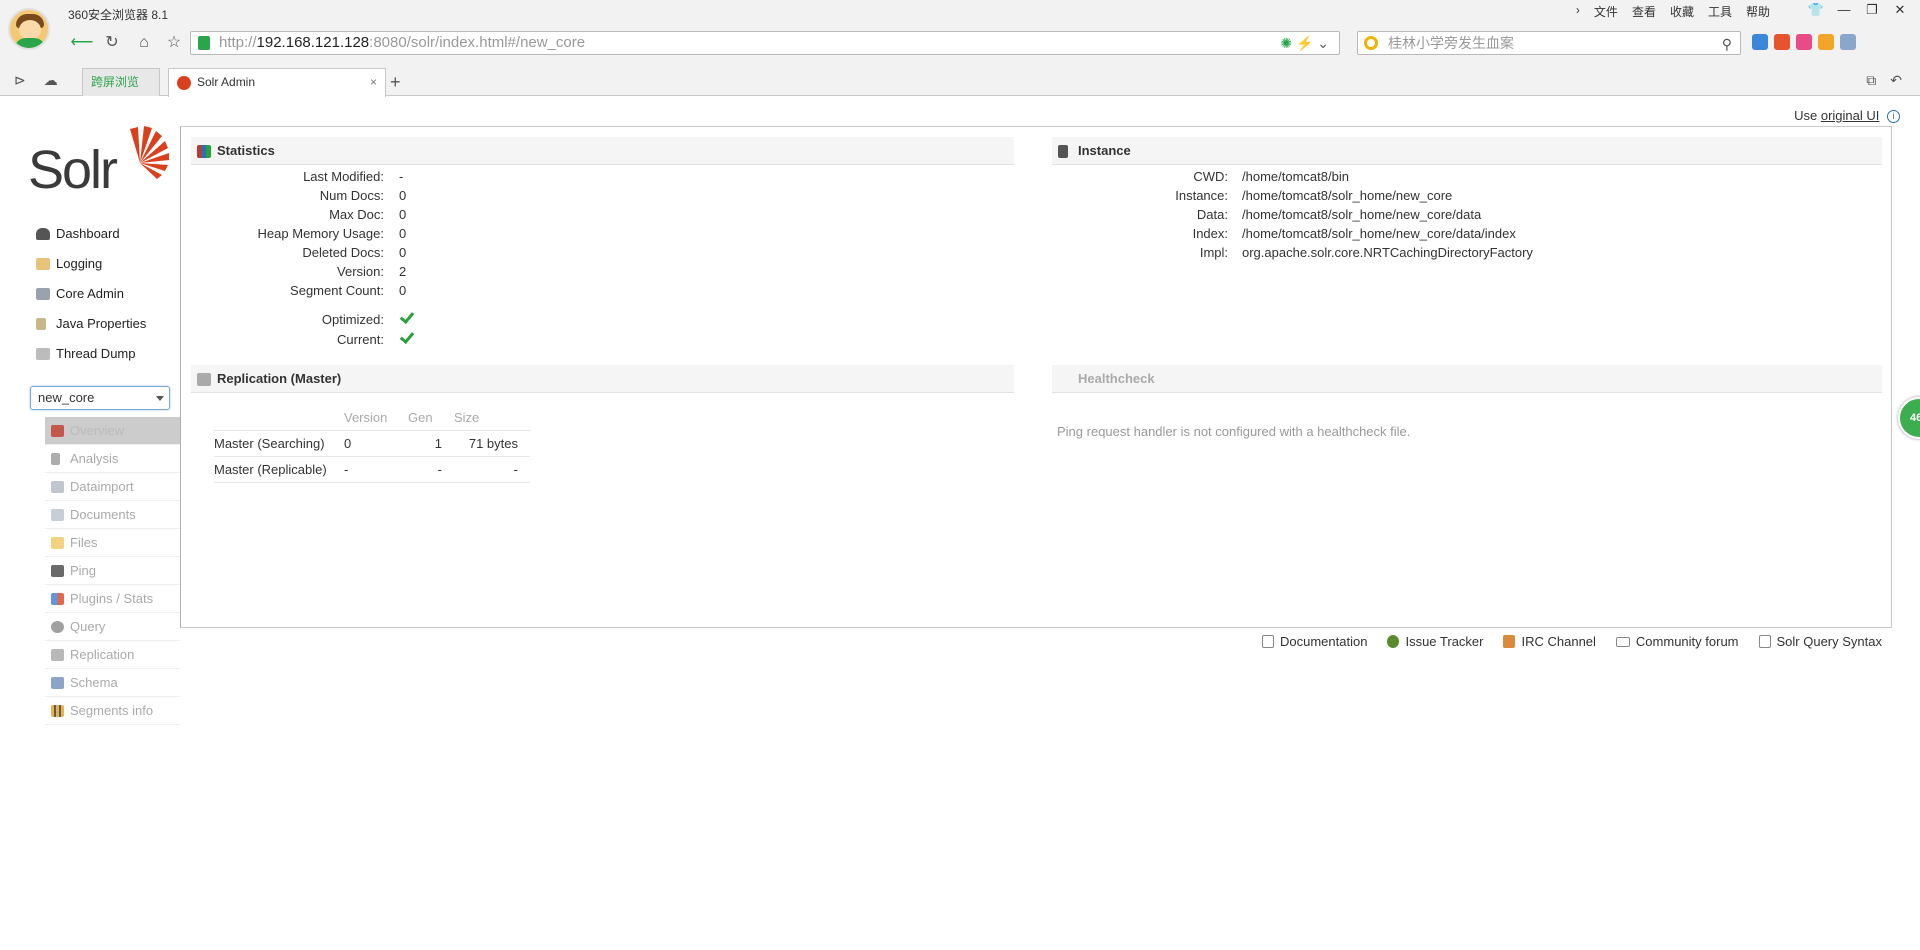 Image resolution: width=1920 pixels, height=950 pixels. Describe the element at coordinates (104, 324) in the screenshot. I see `nav-java-properties: Java Properties` at that location.